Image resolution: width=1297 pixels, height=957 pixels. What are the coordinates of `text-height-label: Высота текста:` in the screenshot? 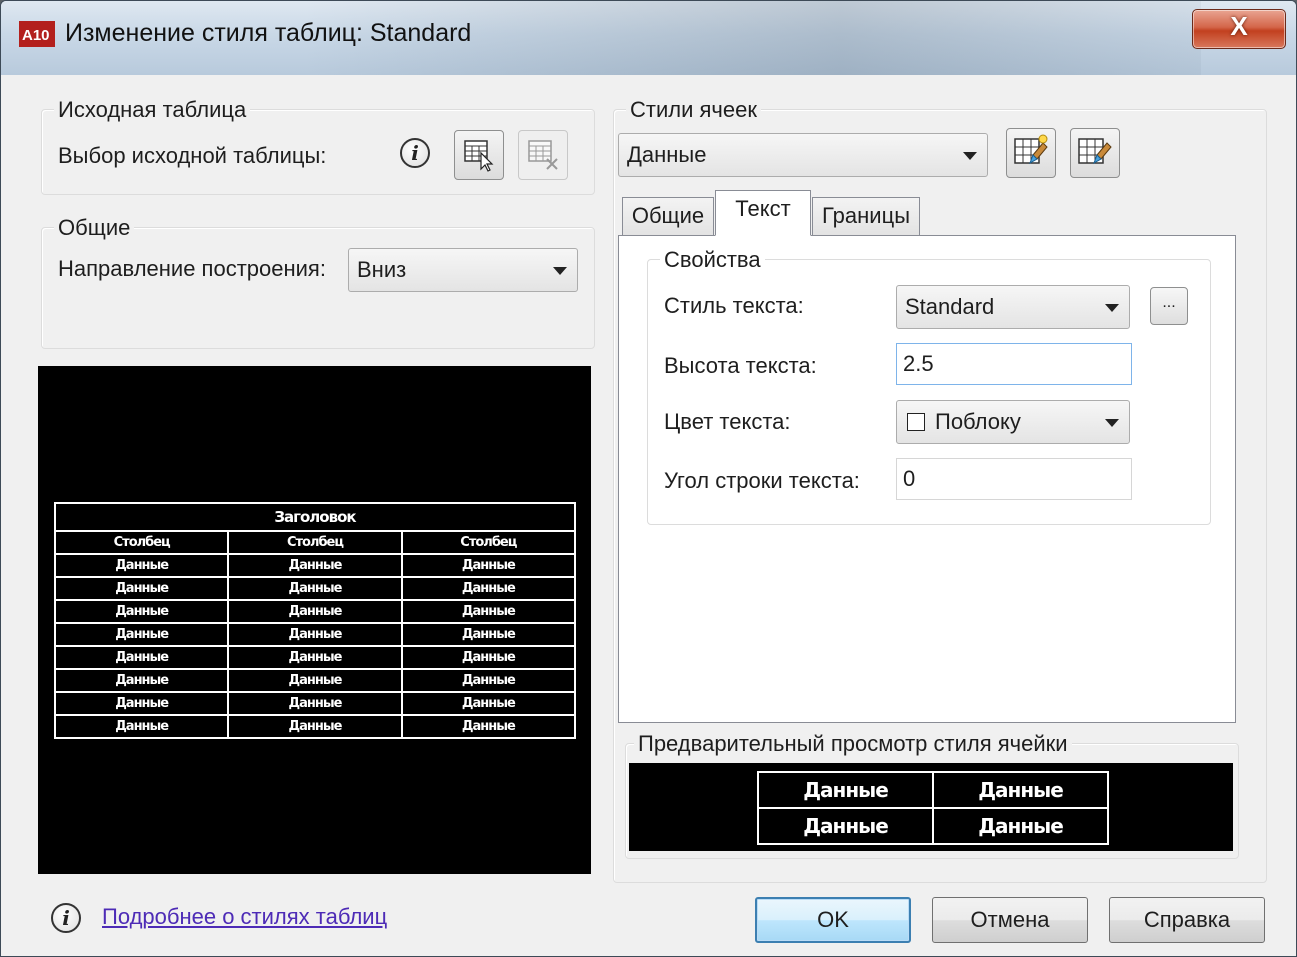 It's located at (740, 365).